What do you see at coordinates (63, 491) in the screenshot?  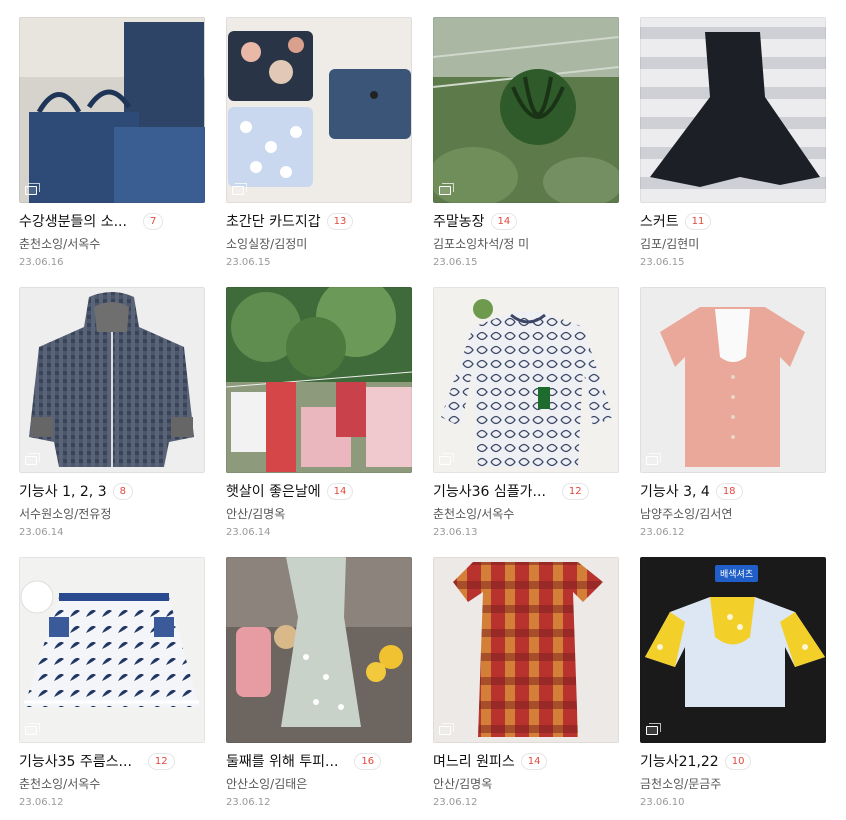 I see `post-title: 기능사 1, 2, 3` at bounding box center [63, 491].